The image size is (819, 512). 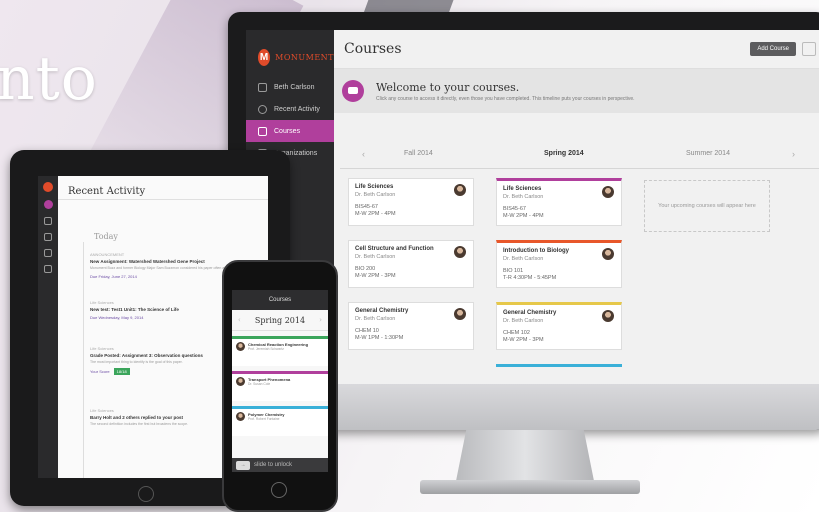 I want to click on course-title: Cell Structure and Function, so click(x=394, y=249).